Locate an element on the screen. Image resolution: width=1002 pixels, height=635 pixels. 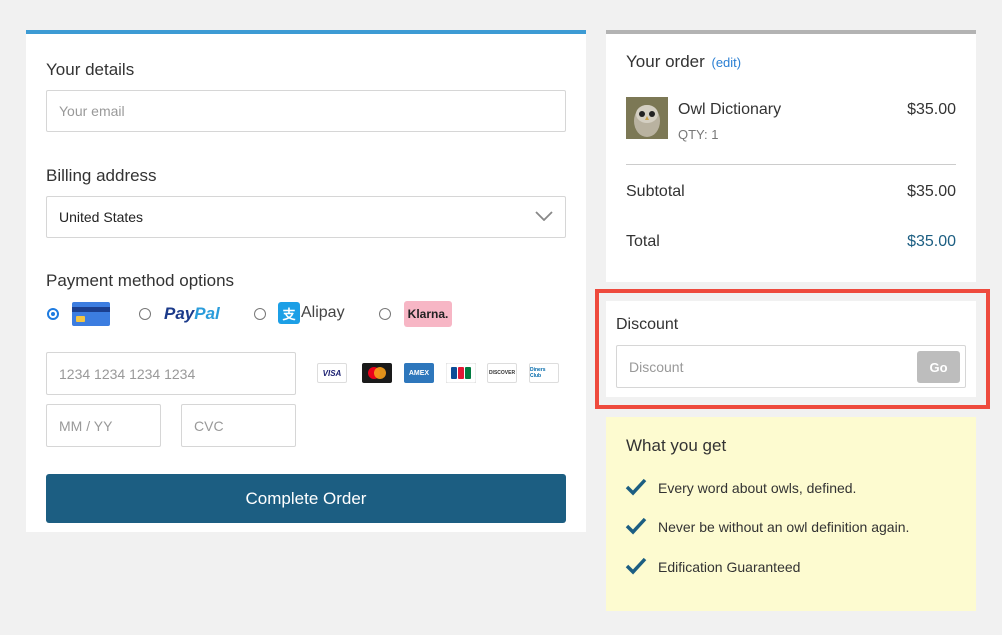
owl-product-image is located at coordinates (647, 118).